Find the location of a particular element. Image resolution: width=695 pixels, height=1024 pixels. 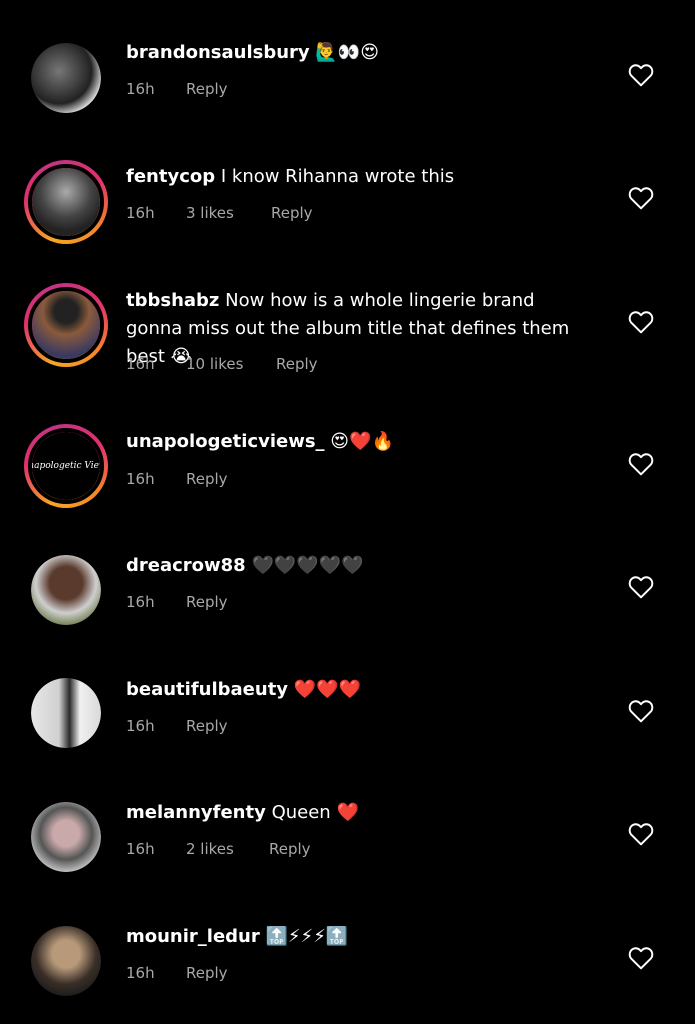

comment-text: dreacrow88 🖤🖤🖤🖤🖤 is located at coordinates (361, 566).